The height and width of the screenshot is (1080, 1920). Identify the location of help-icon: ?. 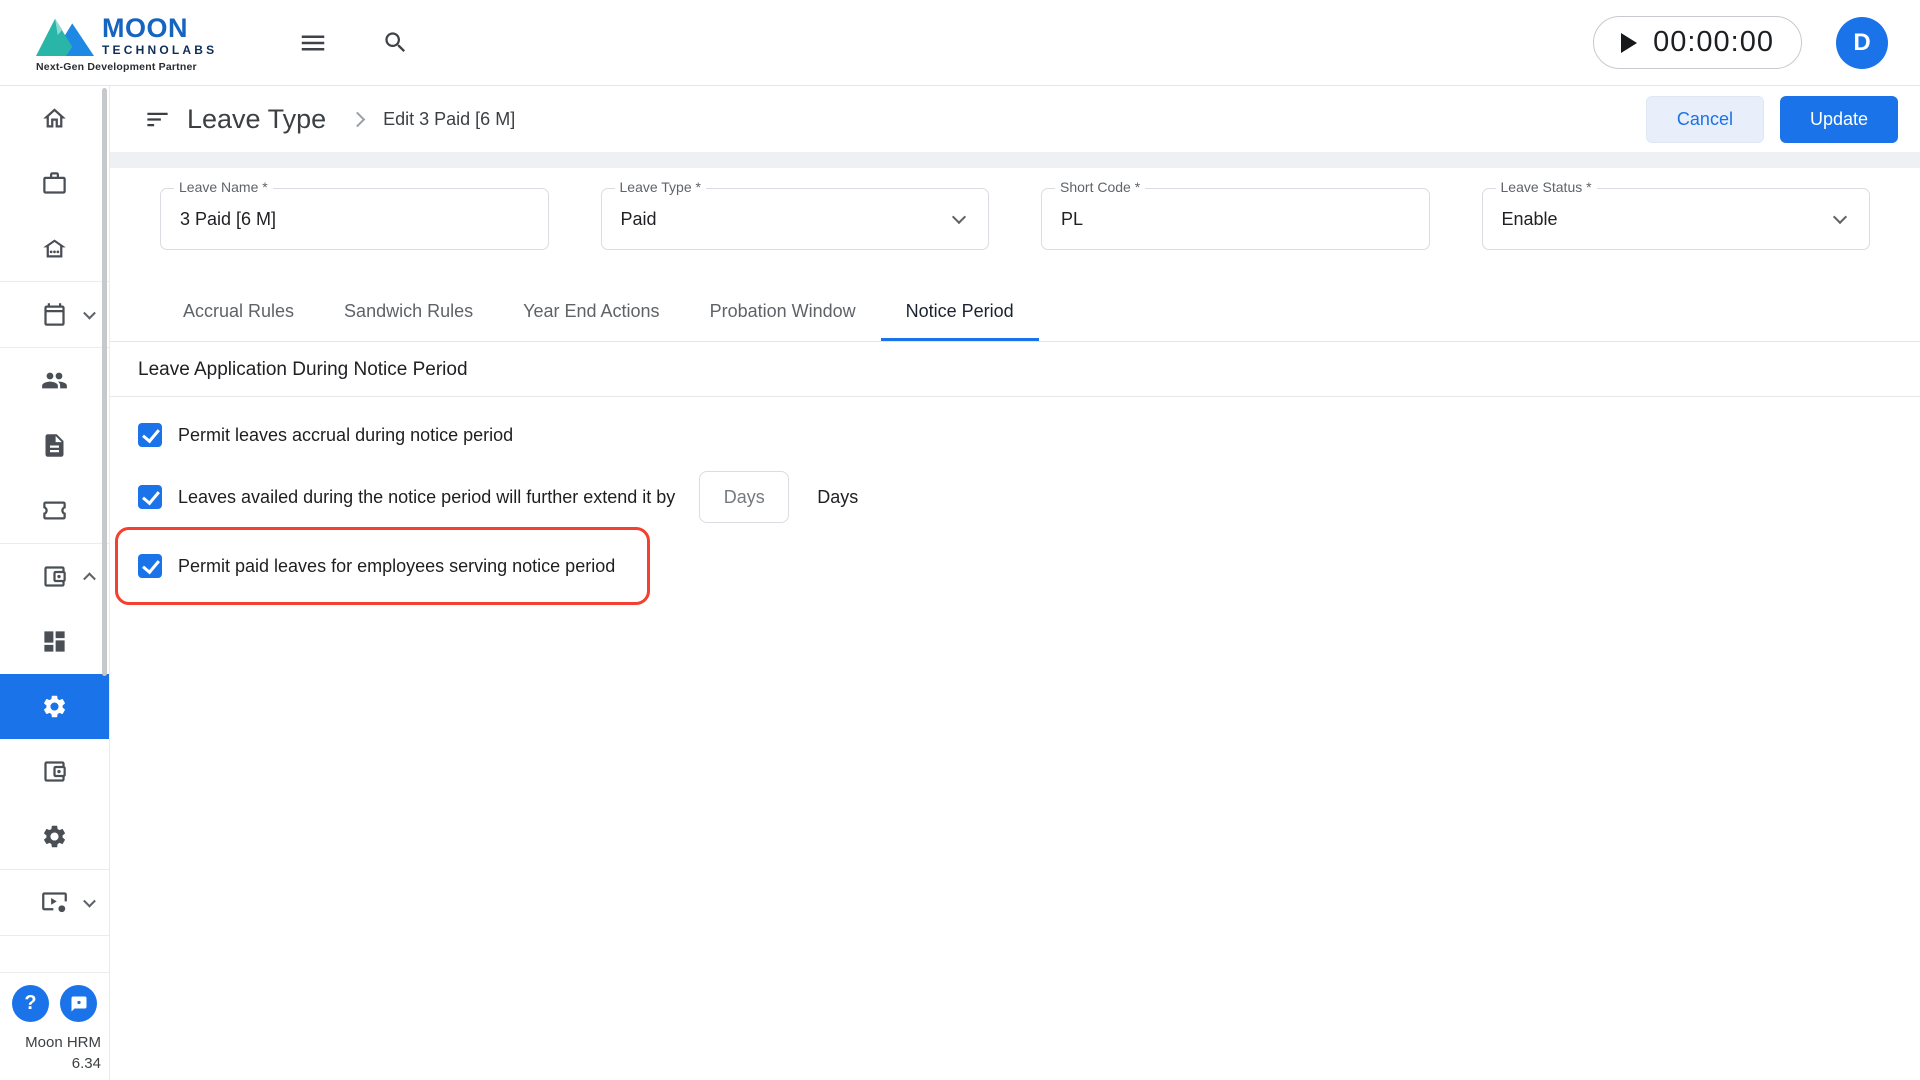
(30, 1003).